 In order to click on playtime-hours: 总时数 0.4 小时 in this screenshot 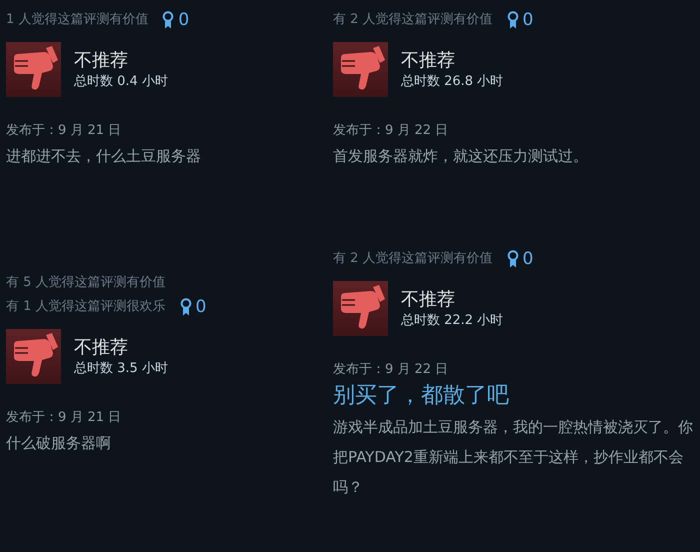, I will do `click(121, 81)`.